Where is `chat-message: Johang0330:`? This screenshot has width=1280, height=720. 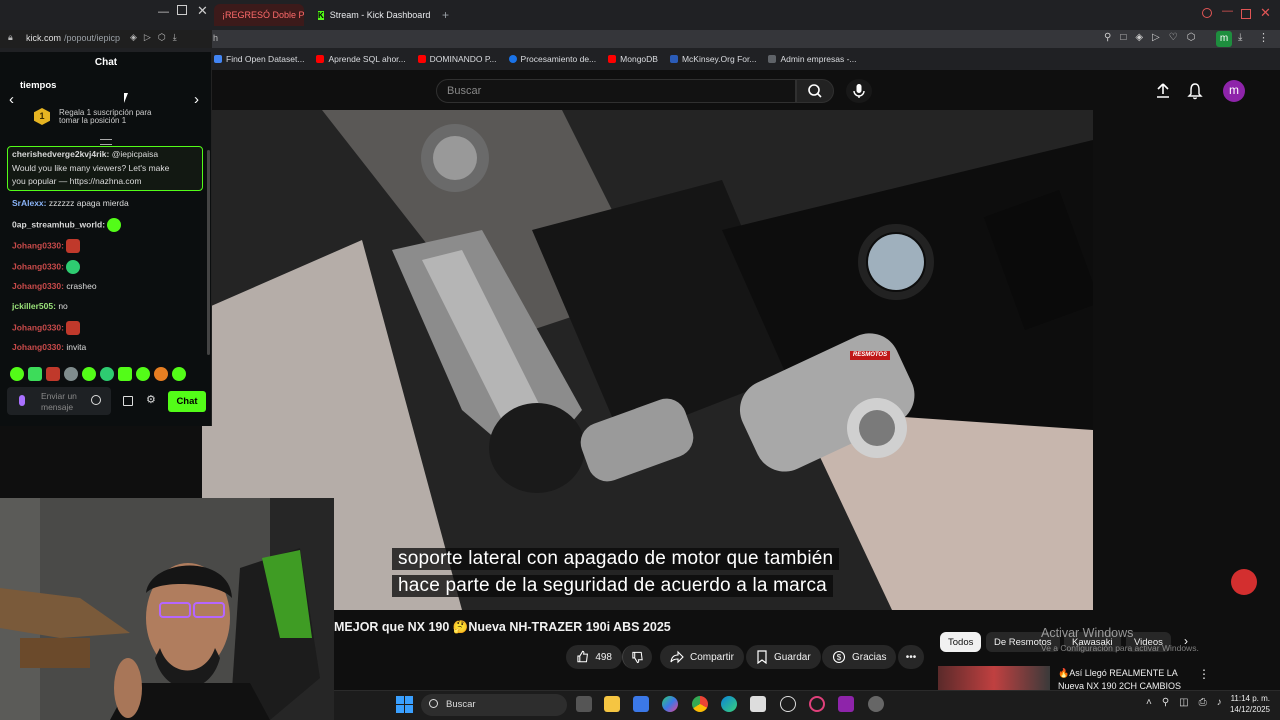
chat-message: Johang0330: is located at coordinates (46, 246).